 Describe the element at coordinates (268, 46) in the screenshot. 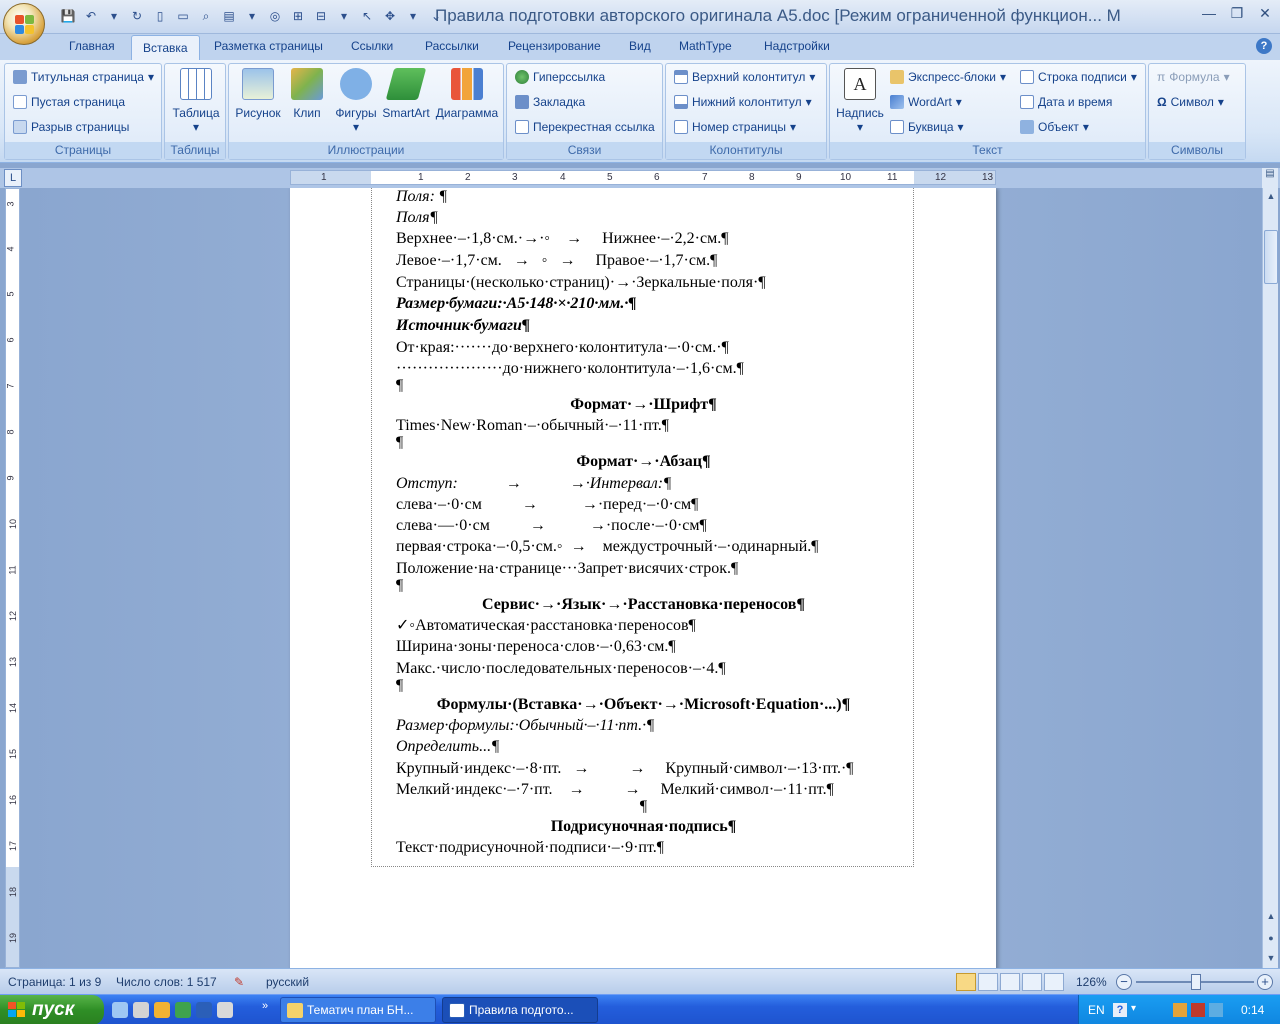

I see `tab-page-layout: Разметка страницы` at that location.